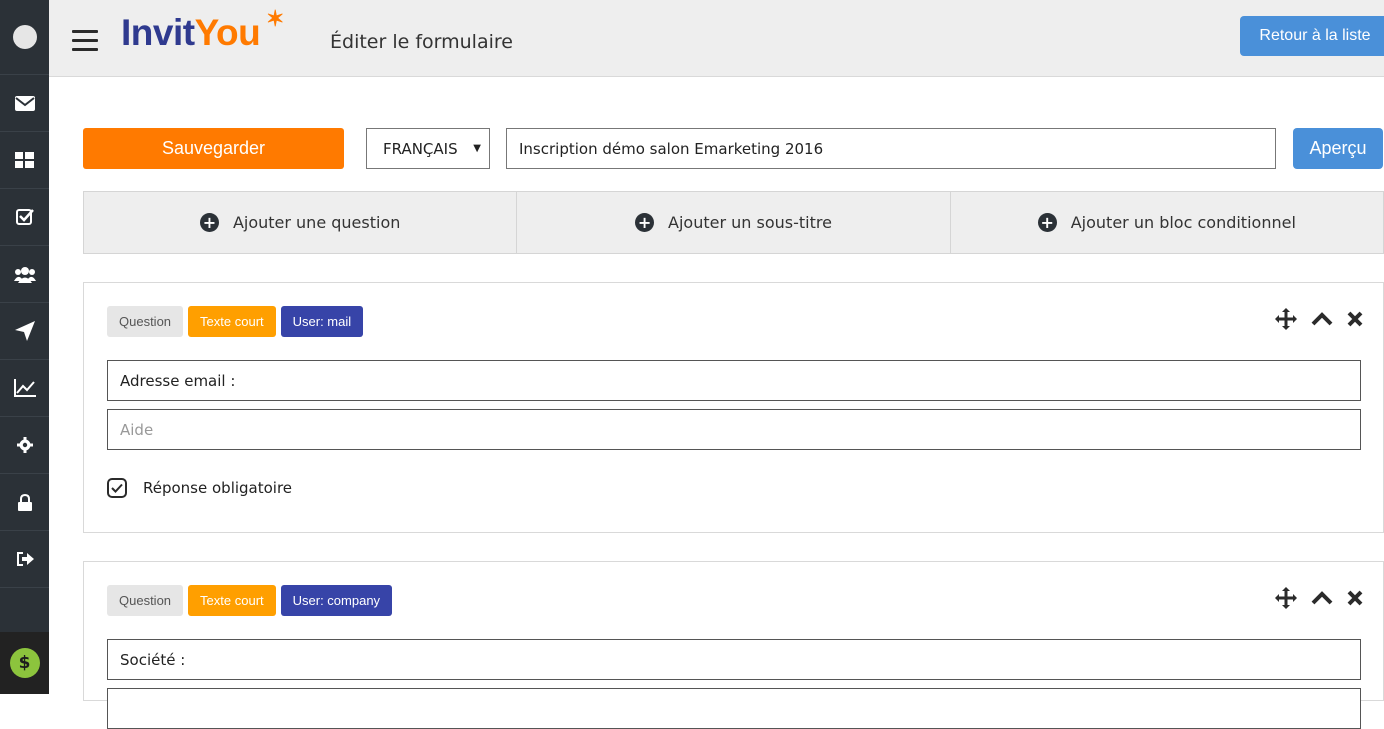  I want to click on save-button: Sauvegarder, so click(213, 148).